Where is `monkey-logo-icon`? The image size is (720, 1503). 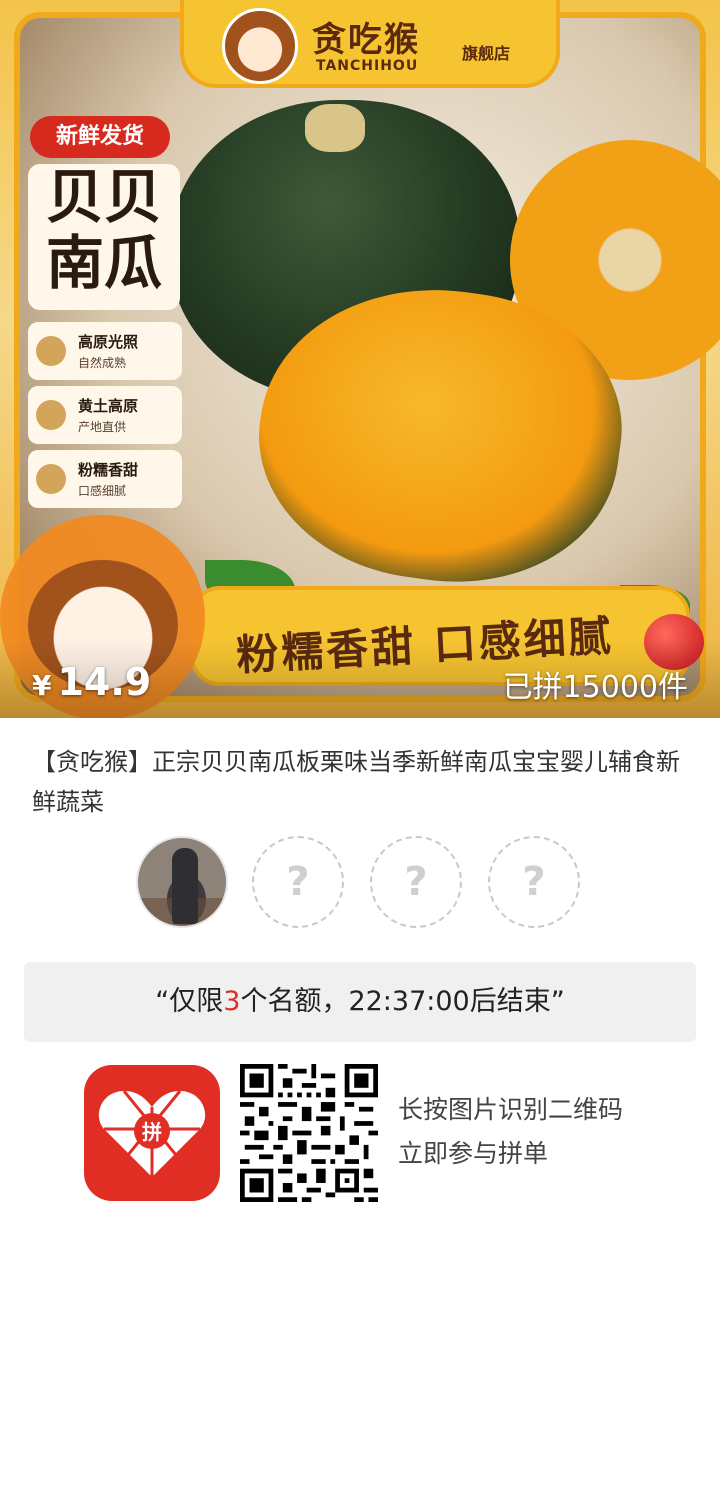
monkey-logo-icon is located at coordinates (260, 46).